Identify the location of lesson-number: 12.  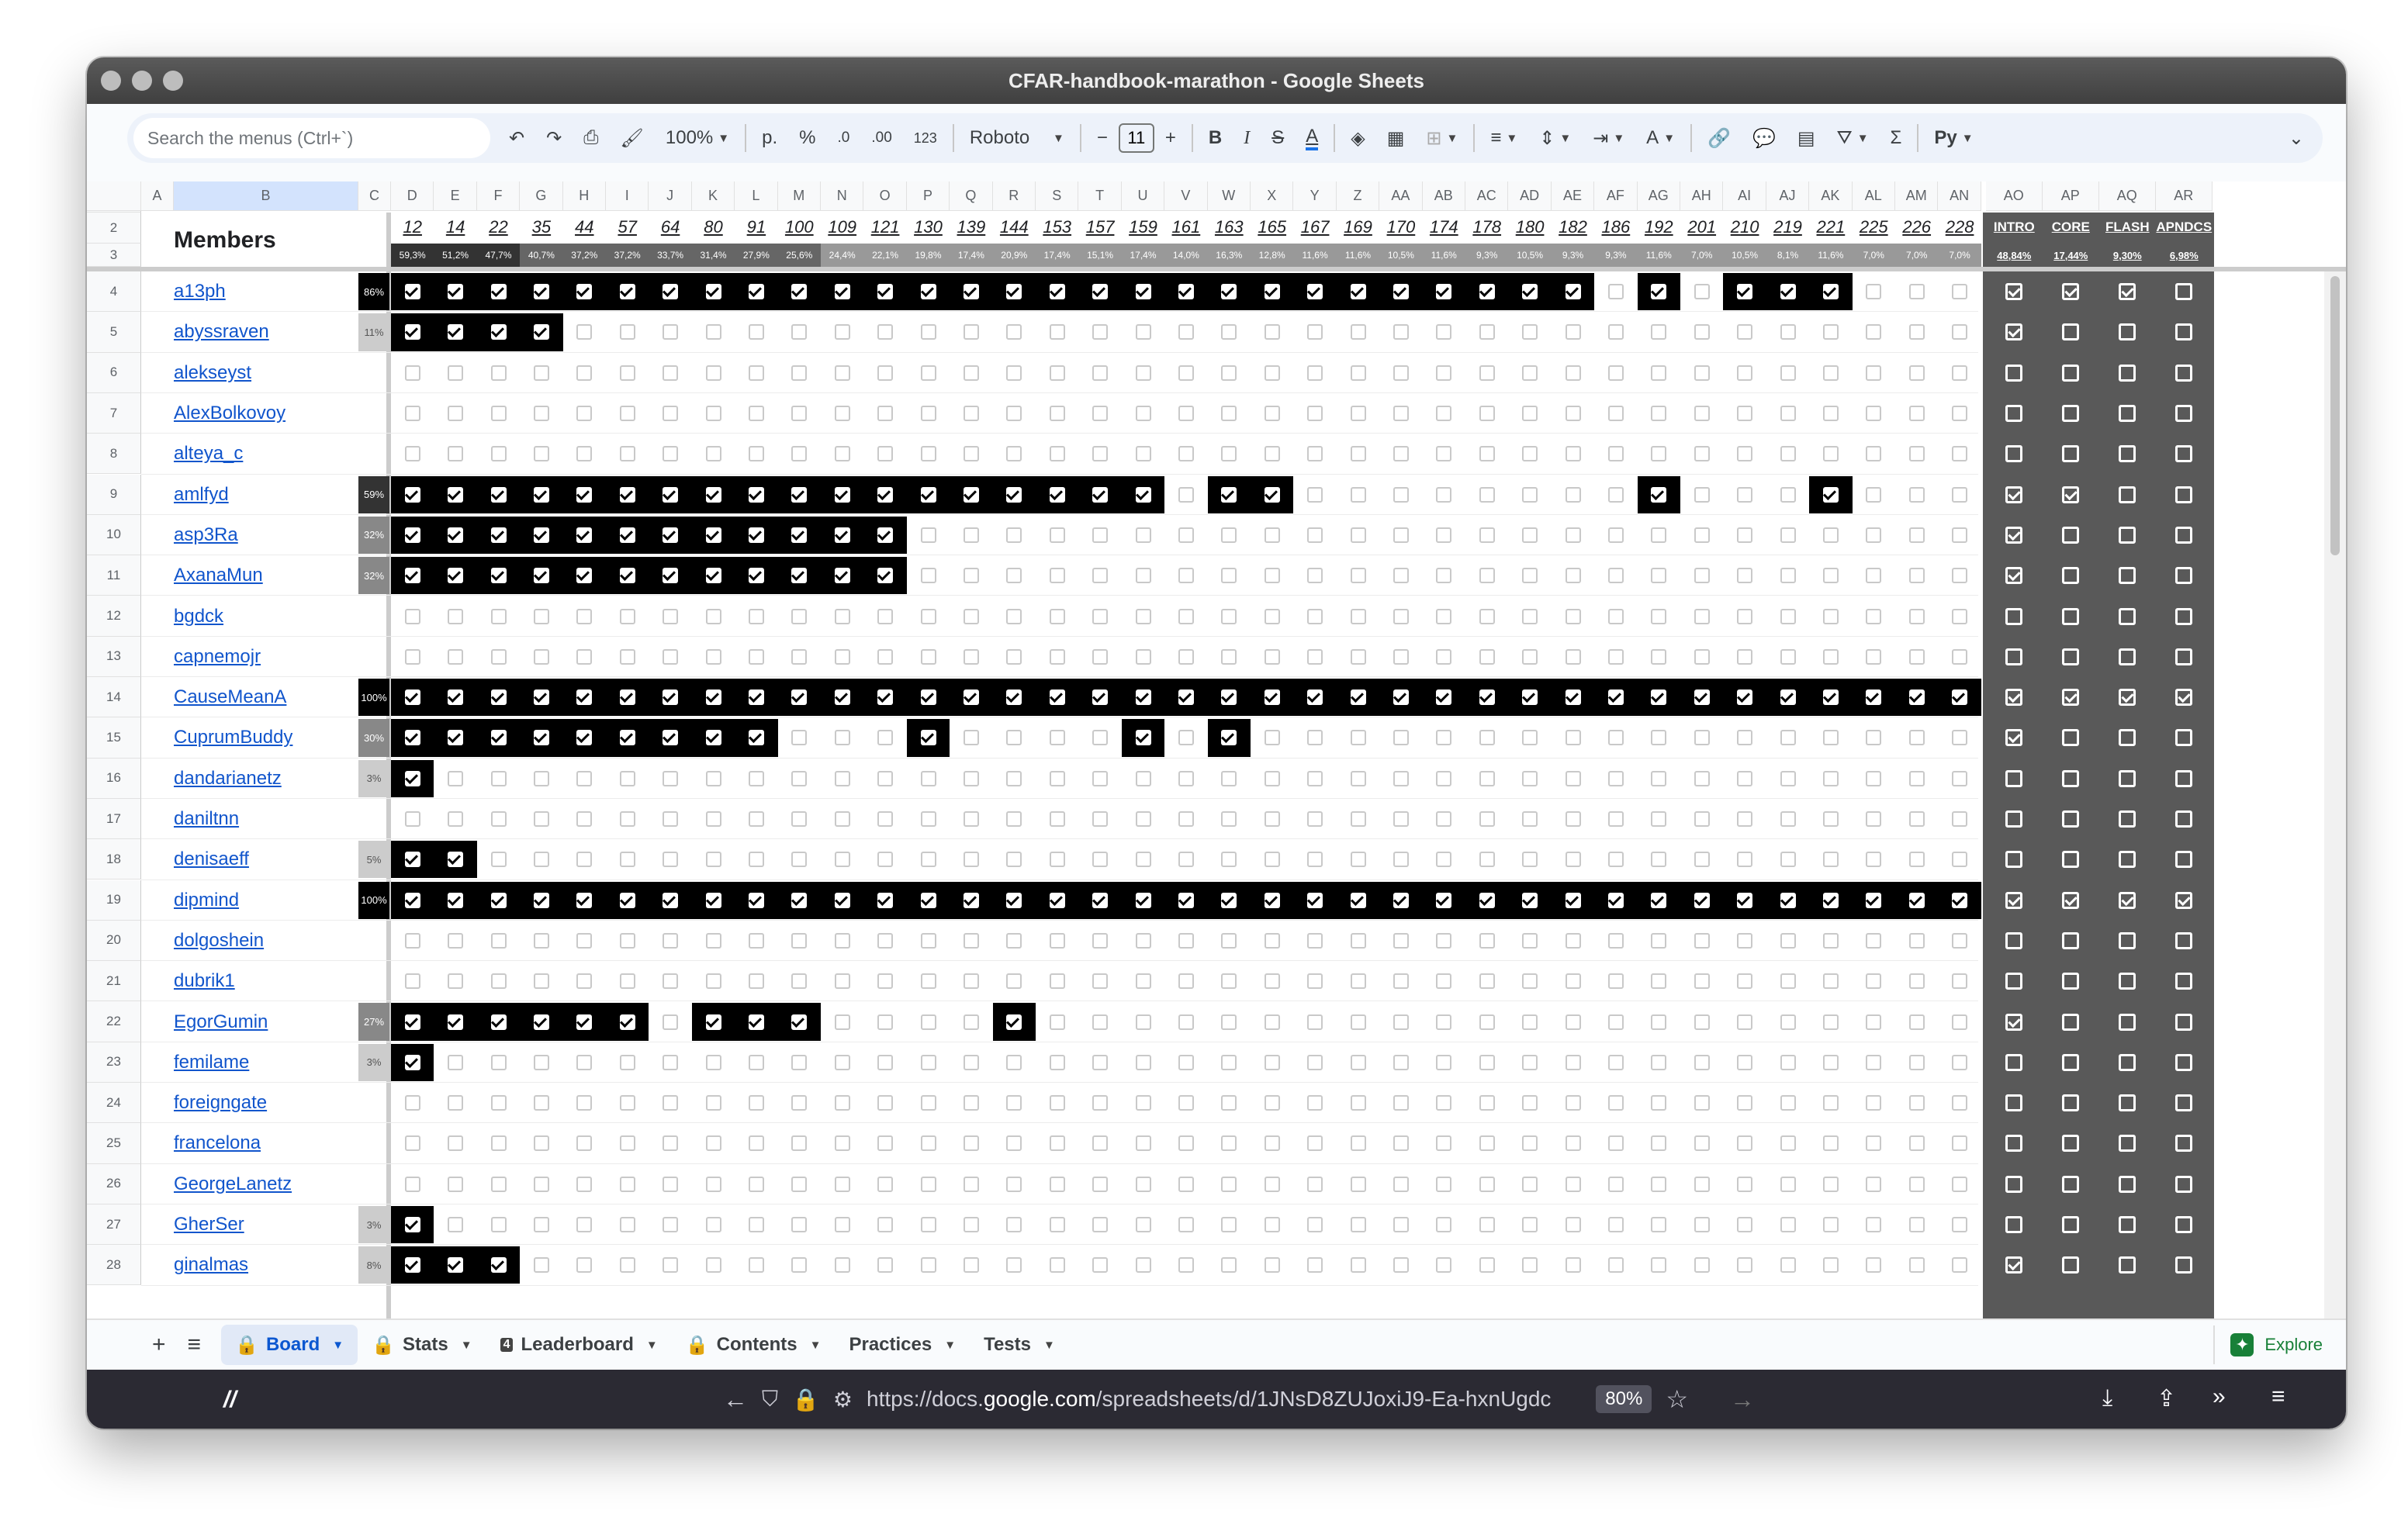
(412, 227).